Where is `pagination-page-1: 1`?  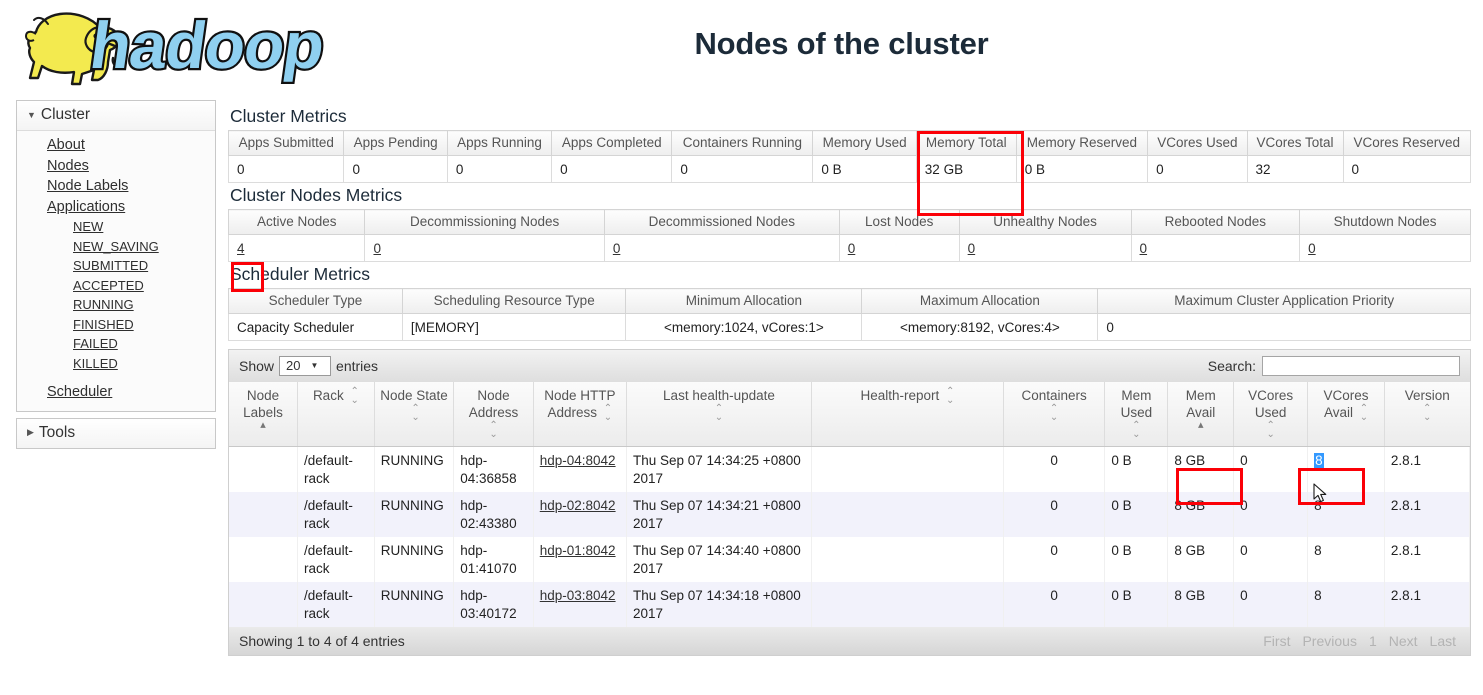
pagination-page-1: 1 is located at coordinates (1373, 641).